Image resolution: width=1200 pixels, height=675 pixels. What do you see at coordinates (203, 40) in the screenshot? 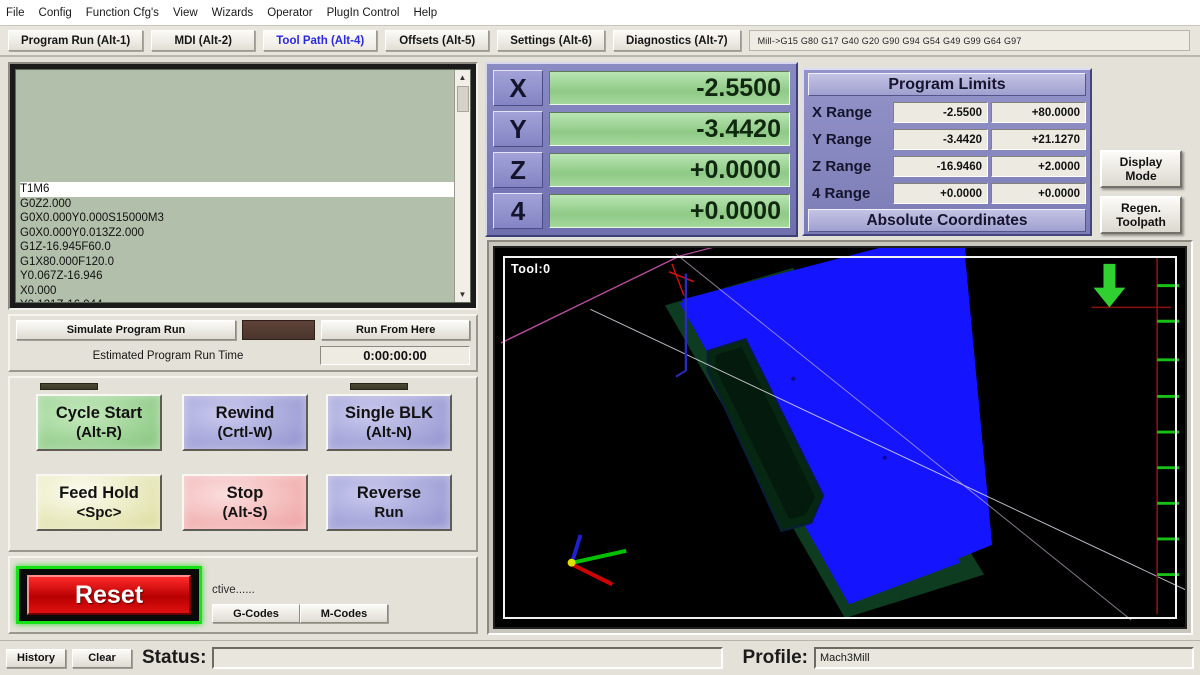
I see `tab-mdi: MDI (Alt-2)` at bounding box center [203, 40].